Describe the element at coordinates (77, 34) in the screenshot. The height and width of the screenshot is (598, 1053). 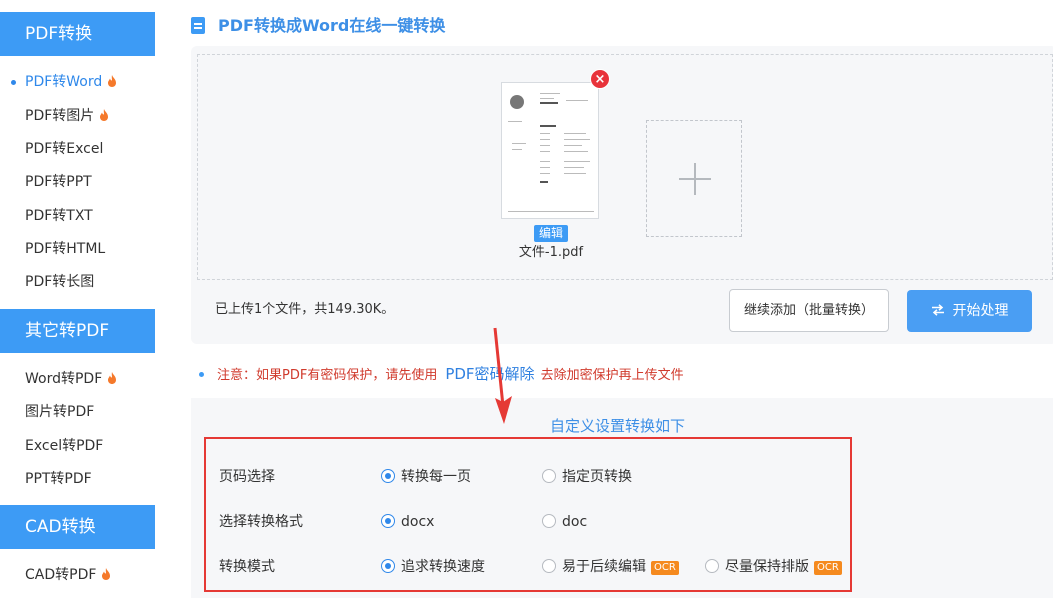
I see `sidebar-section-pdf-convert: PDF转换` at that location.